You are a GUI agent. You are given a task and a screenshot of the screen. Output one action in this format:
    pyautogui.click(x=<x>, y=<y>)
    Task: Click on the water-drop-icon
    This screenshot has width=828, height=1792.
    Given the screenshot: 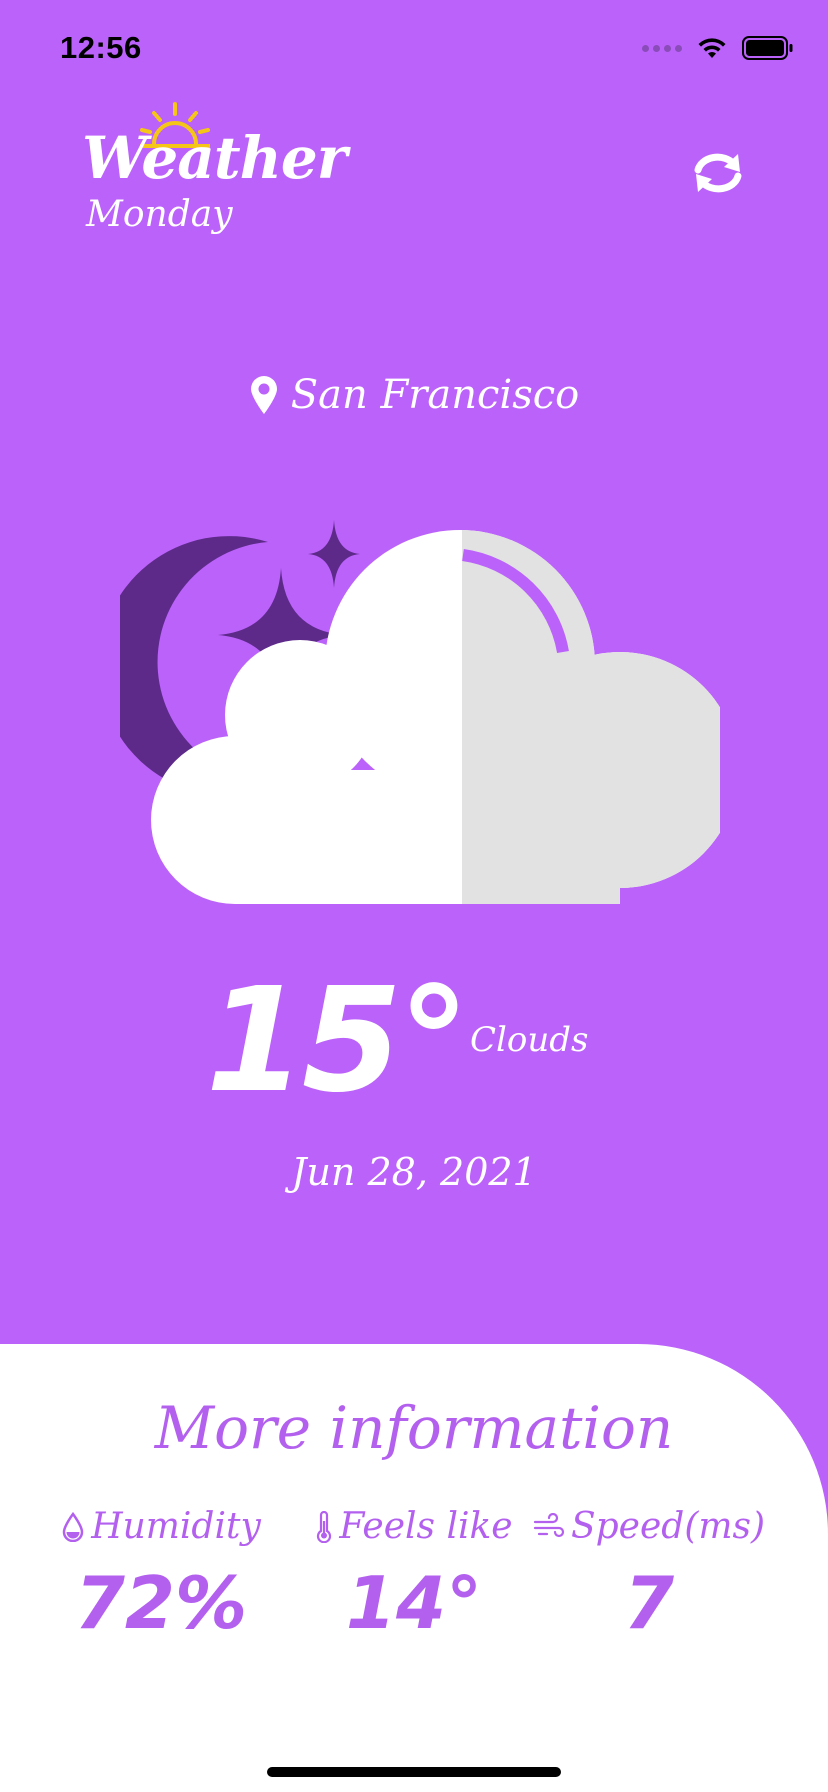 What is the action you would take?
    pyautogui.click(x=73, y=1526)
    